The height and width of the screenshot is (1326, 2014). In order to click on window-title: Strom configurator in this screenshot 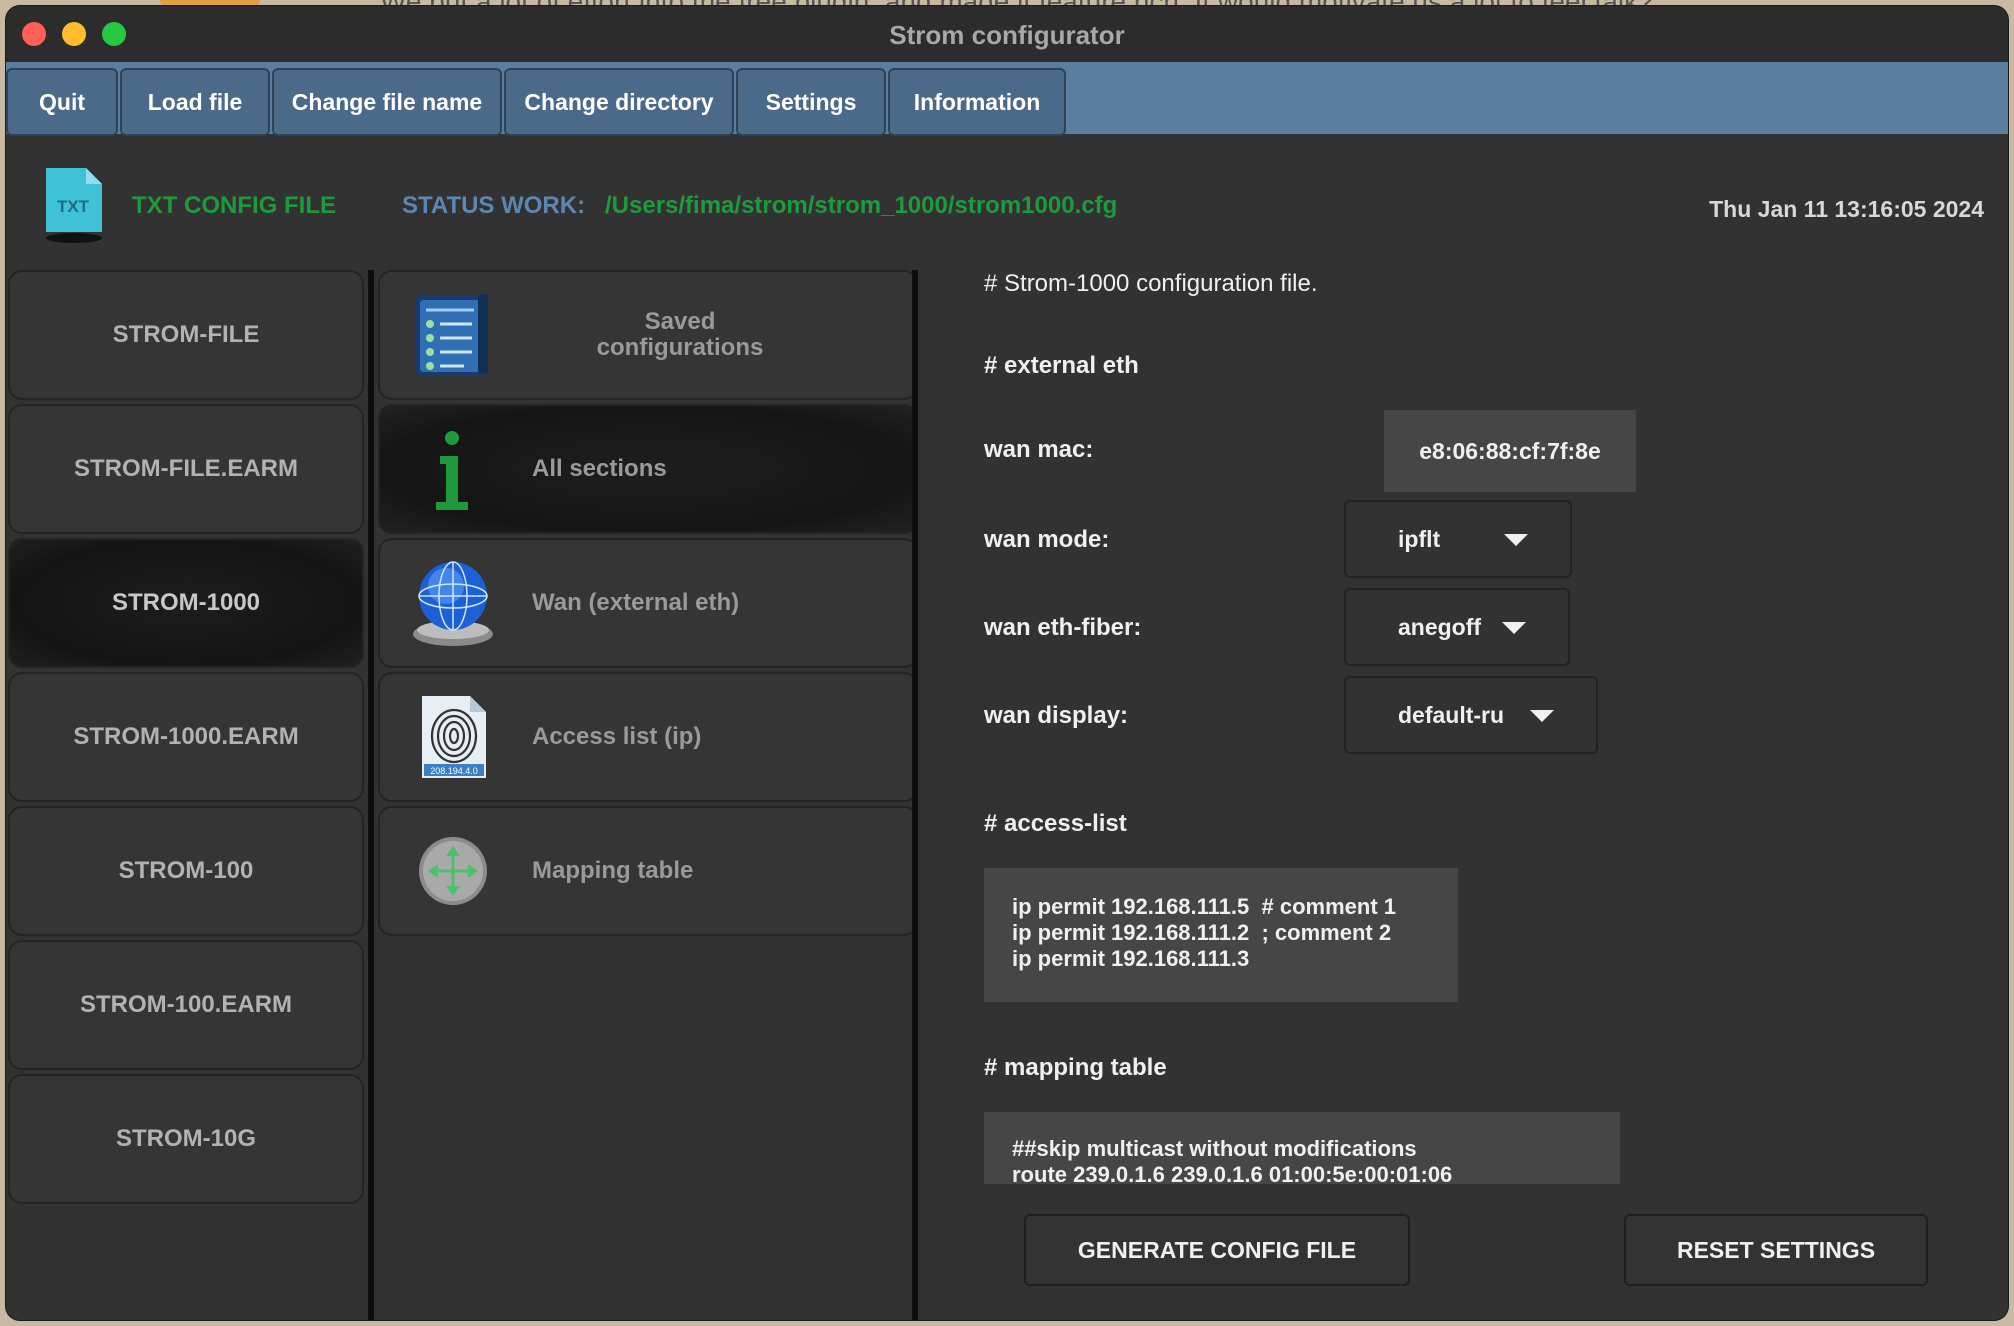, I will do `click(1007, 35)`.